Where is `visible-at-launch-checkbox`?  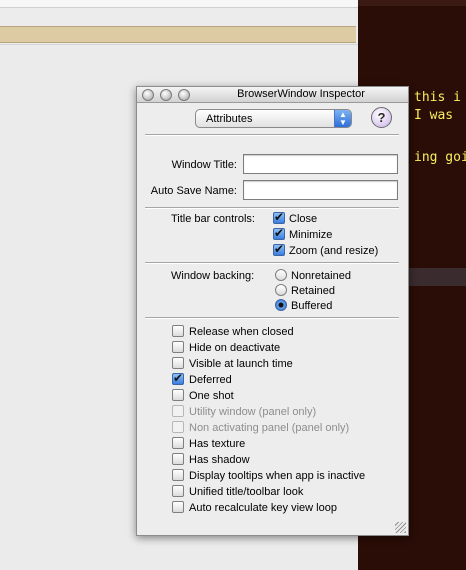
visible-at-launch-checkbox is located at coordinates (178, 363).